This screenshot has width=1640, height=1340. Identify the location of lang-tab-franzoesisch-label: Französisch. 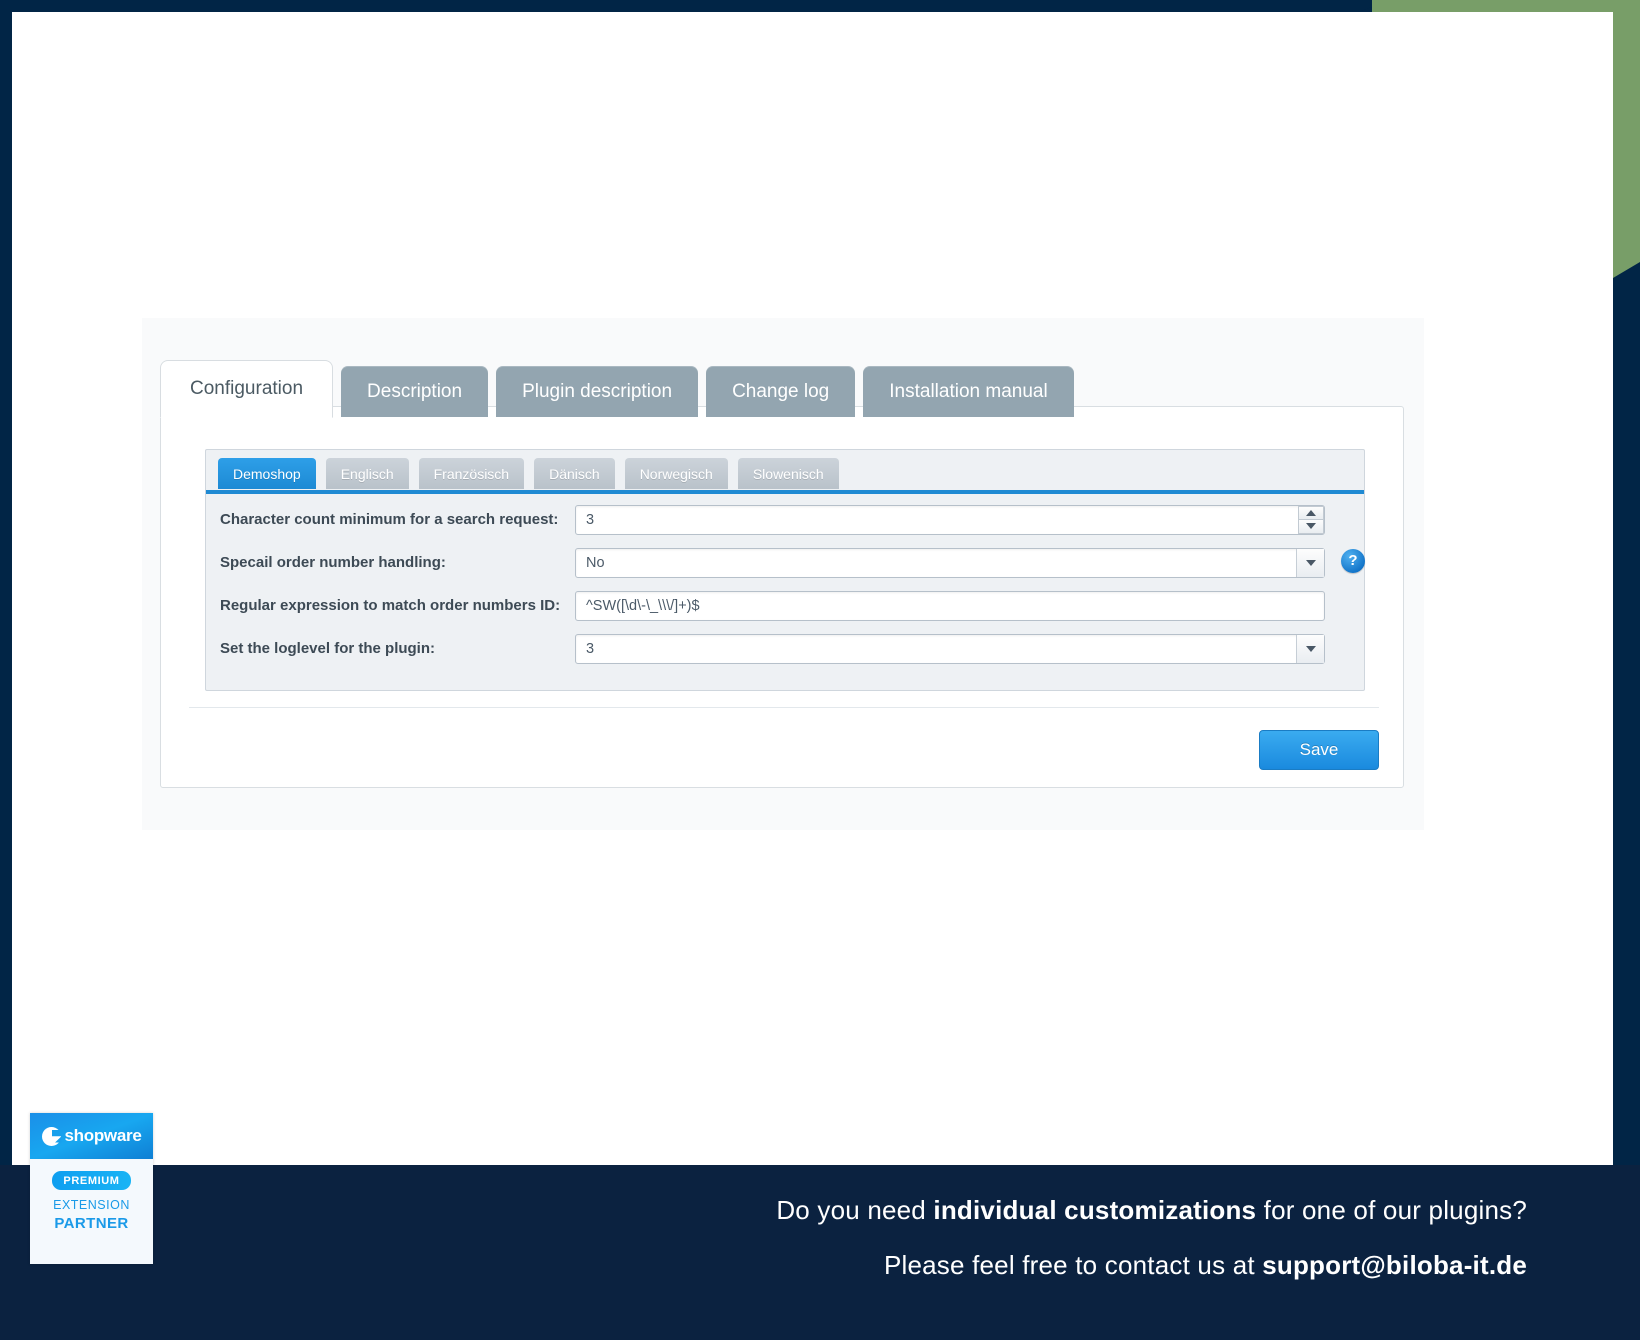
(471, 474).